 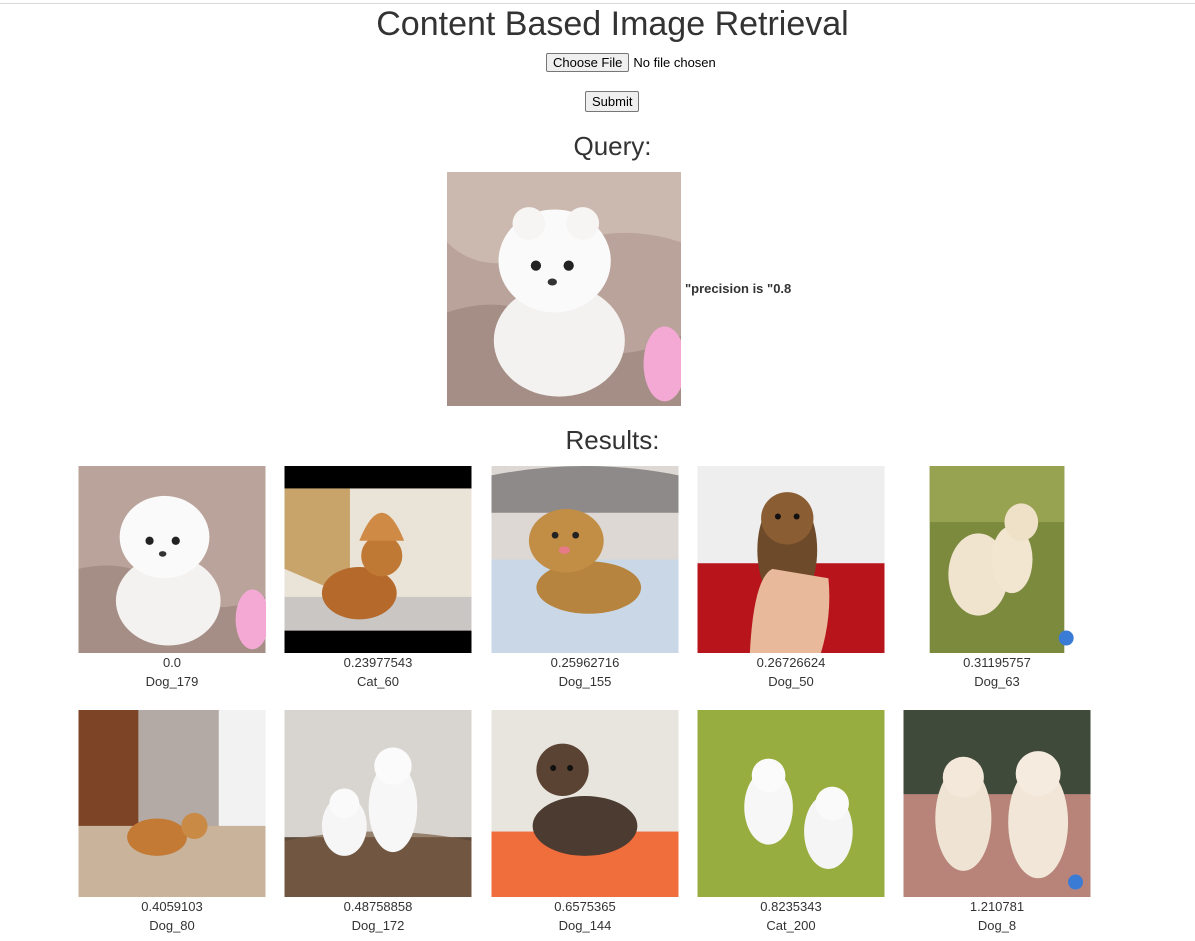 What do you see at coordinates (612, 440) in the screenshot?
I see `results-heading: Results:` at bounding box center [612, 440].